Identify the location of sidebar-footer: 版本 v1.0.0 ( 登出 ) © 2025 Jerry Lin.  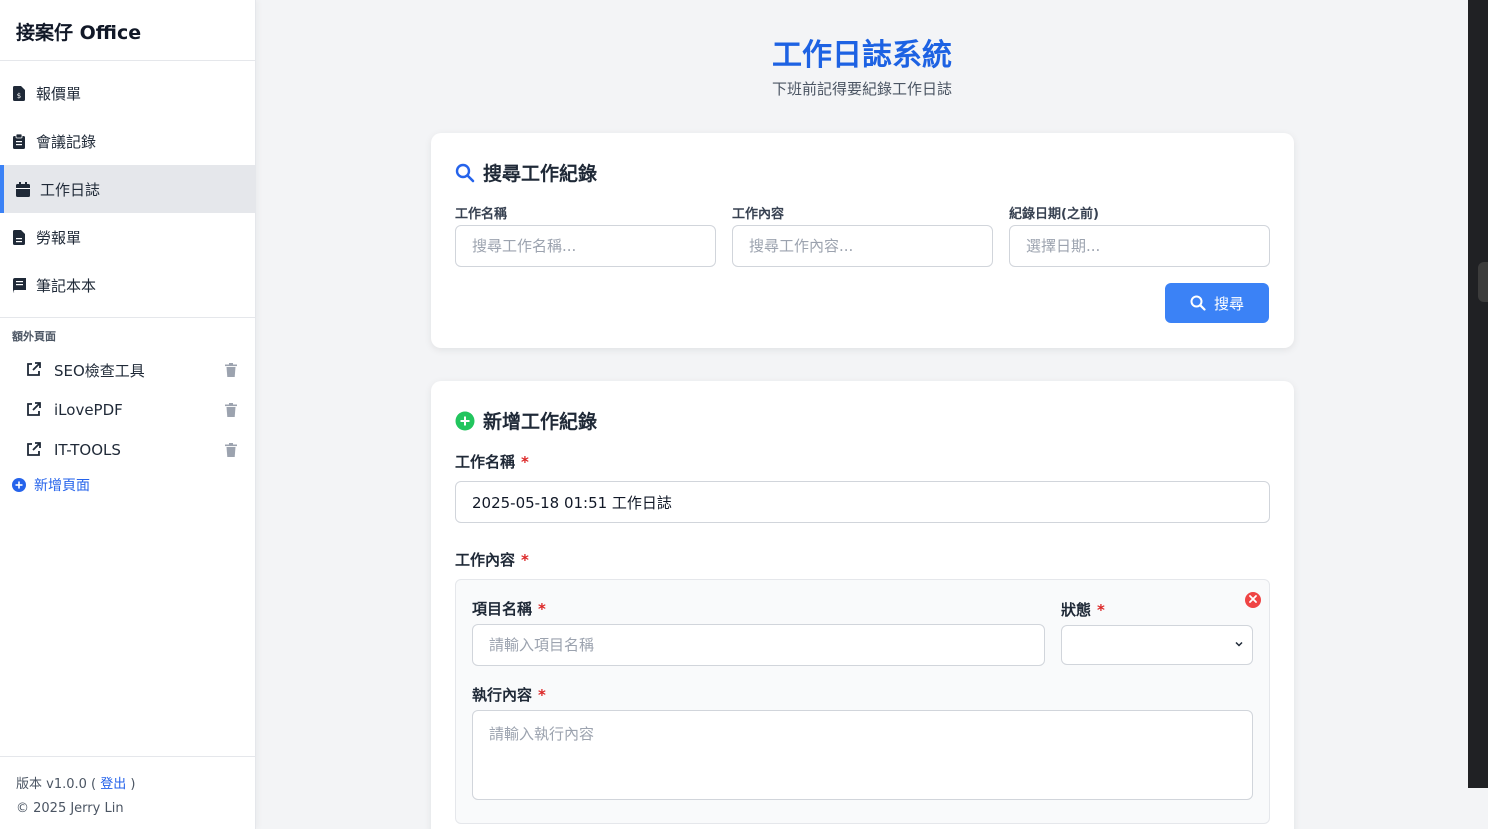
(128, 792).